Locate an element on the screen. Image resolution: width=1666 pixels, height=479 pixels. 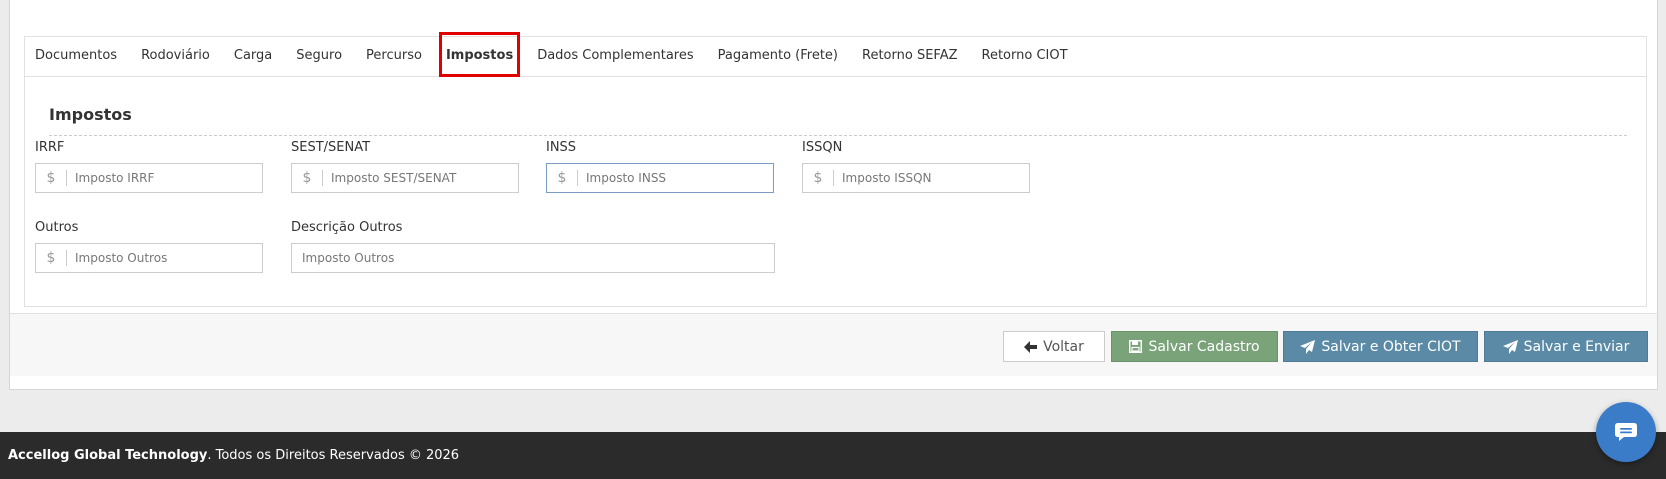
inss-input-group: $ is located at coordinates (660, 178).